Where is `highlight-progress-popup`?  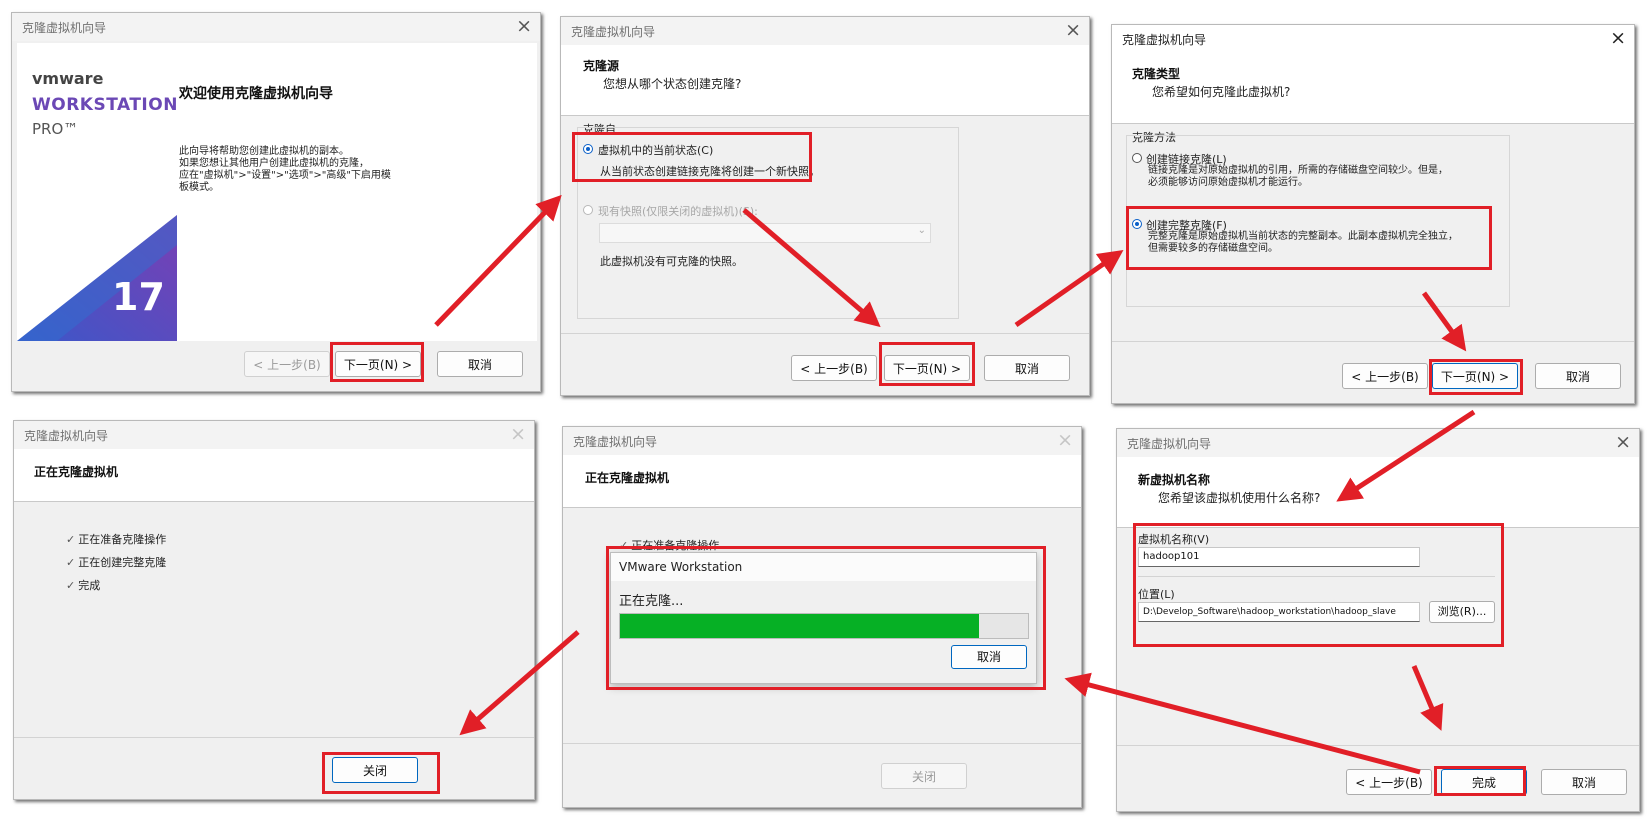
highlight-progress-popup is located at coordinates (826, 618).